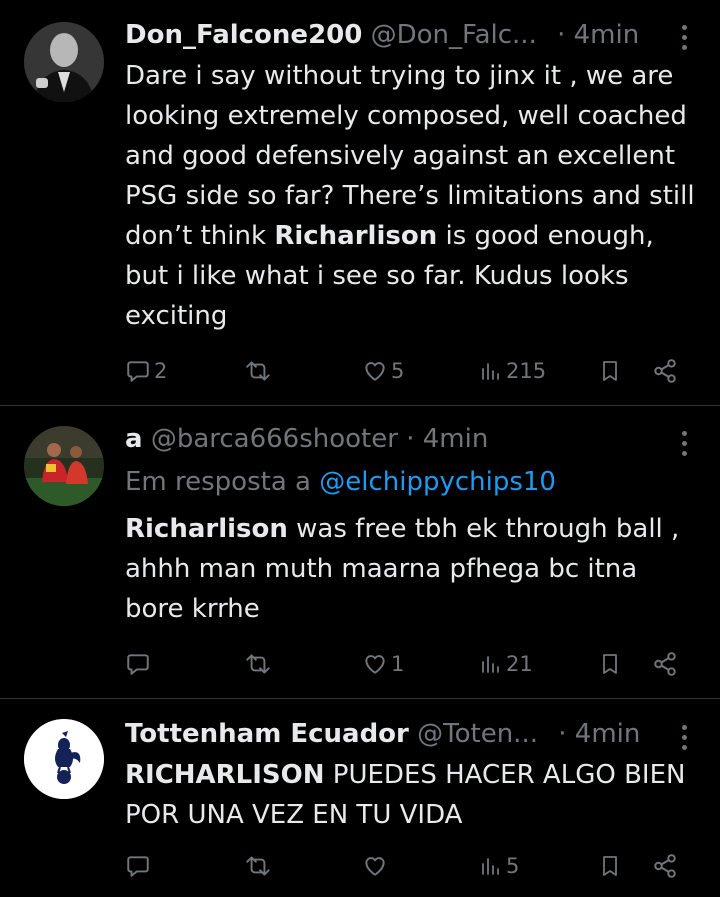  Describe the element at coordinates (513, 866) in the screenshot. I see `views-count: 5` at that location.